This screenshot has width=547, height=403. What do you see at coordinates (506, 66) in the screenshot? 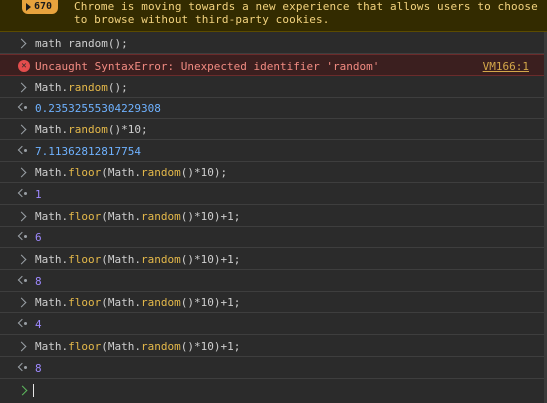
I see `error-source-link: VM166:1` at bounding box center [506, 66].